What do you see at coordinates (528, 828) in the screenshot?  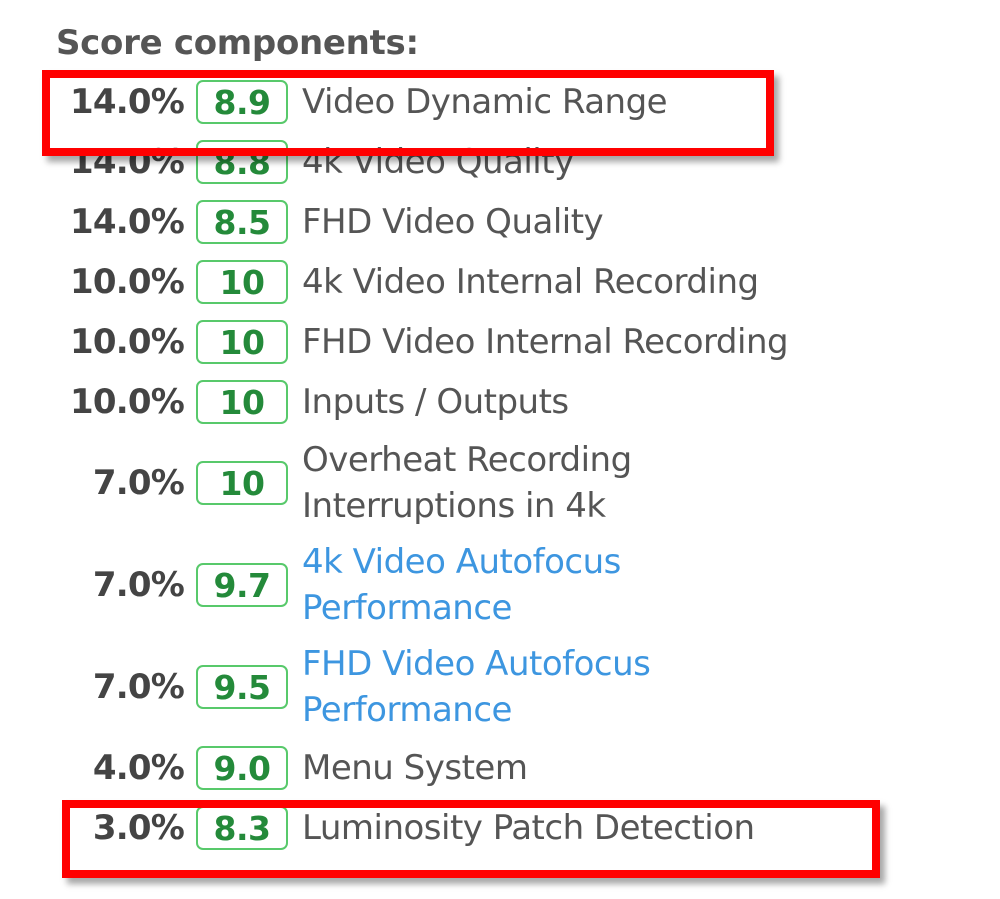 I see `component-label: Luminosity Patch Detection` at bounding box center [528, 828].